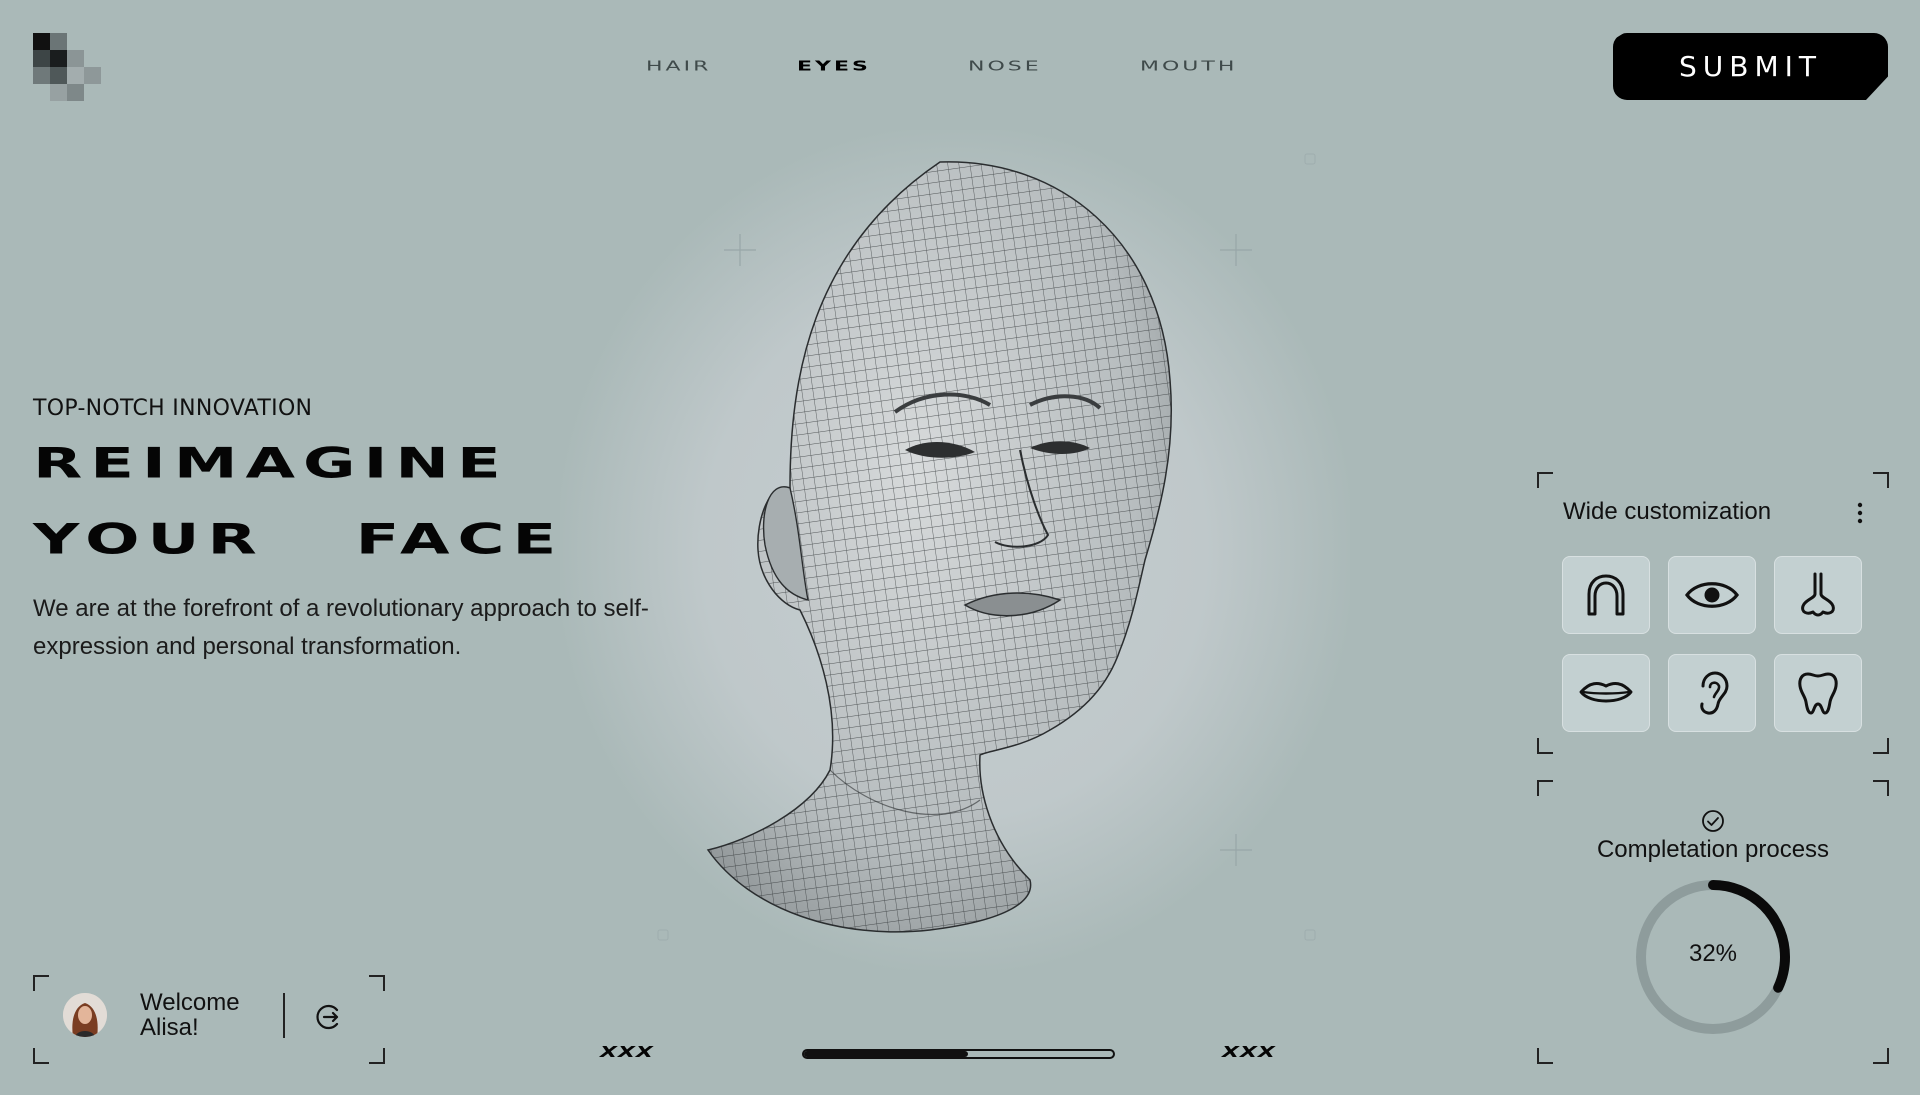 This screenshot has width=1920, height=1095. I want to click on slider-fill, so click(886, 1054).